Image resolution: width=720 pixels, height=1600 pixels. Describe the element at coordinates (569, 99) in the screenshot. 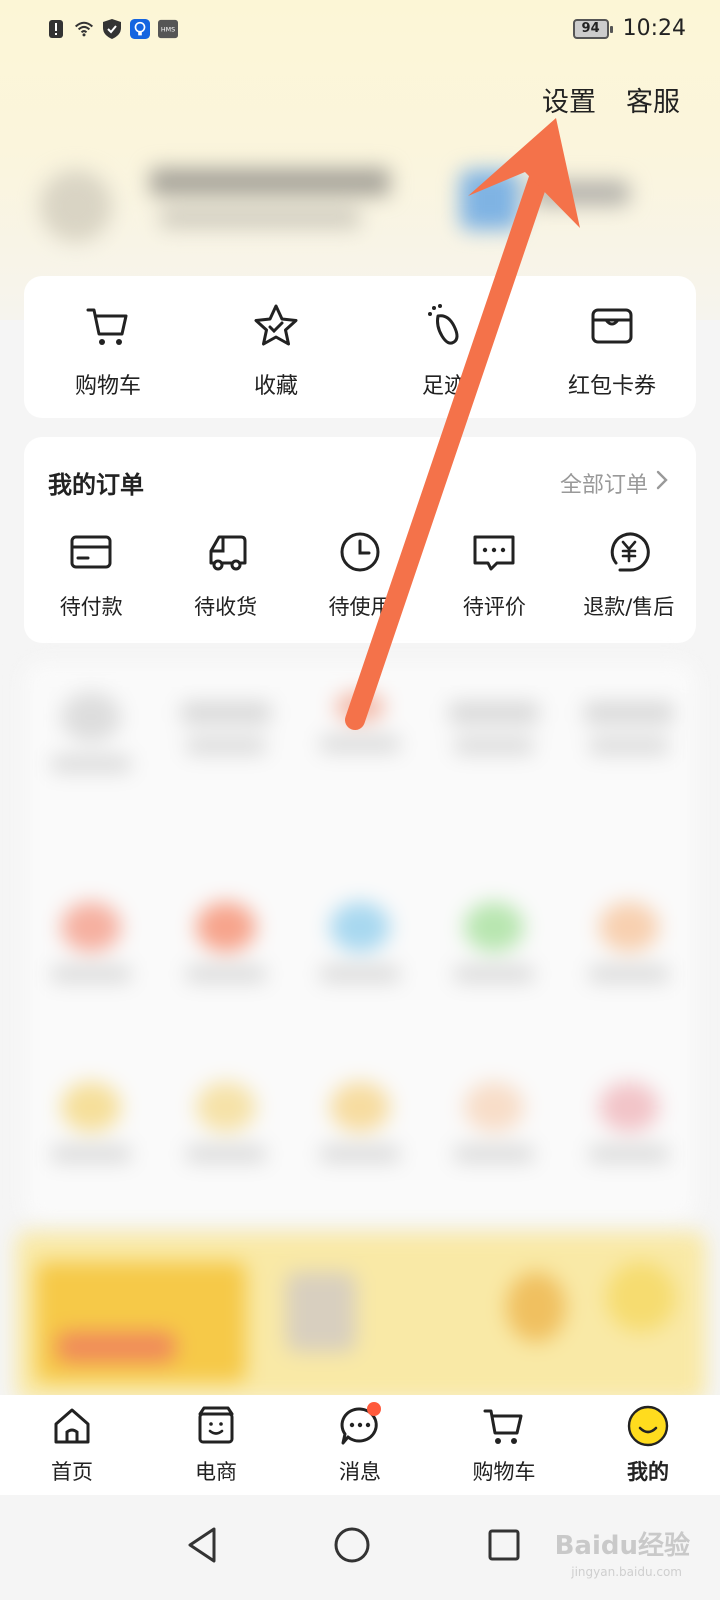

I see `settings-link: 设置` at that location.